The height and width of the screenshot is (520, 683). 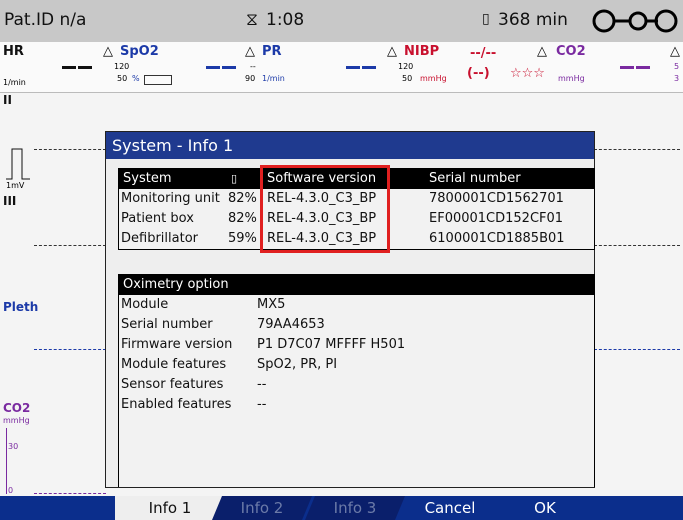 What do you see at coordinates (407, 78) in the screenshot?
I see `nibp-alarm-low: 50` at bounding box center [407, 78].